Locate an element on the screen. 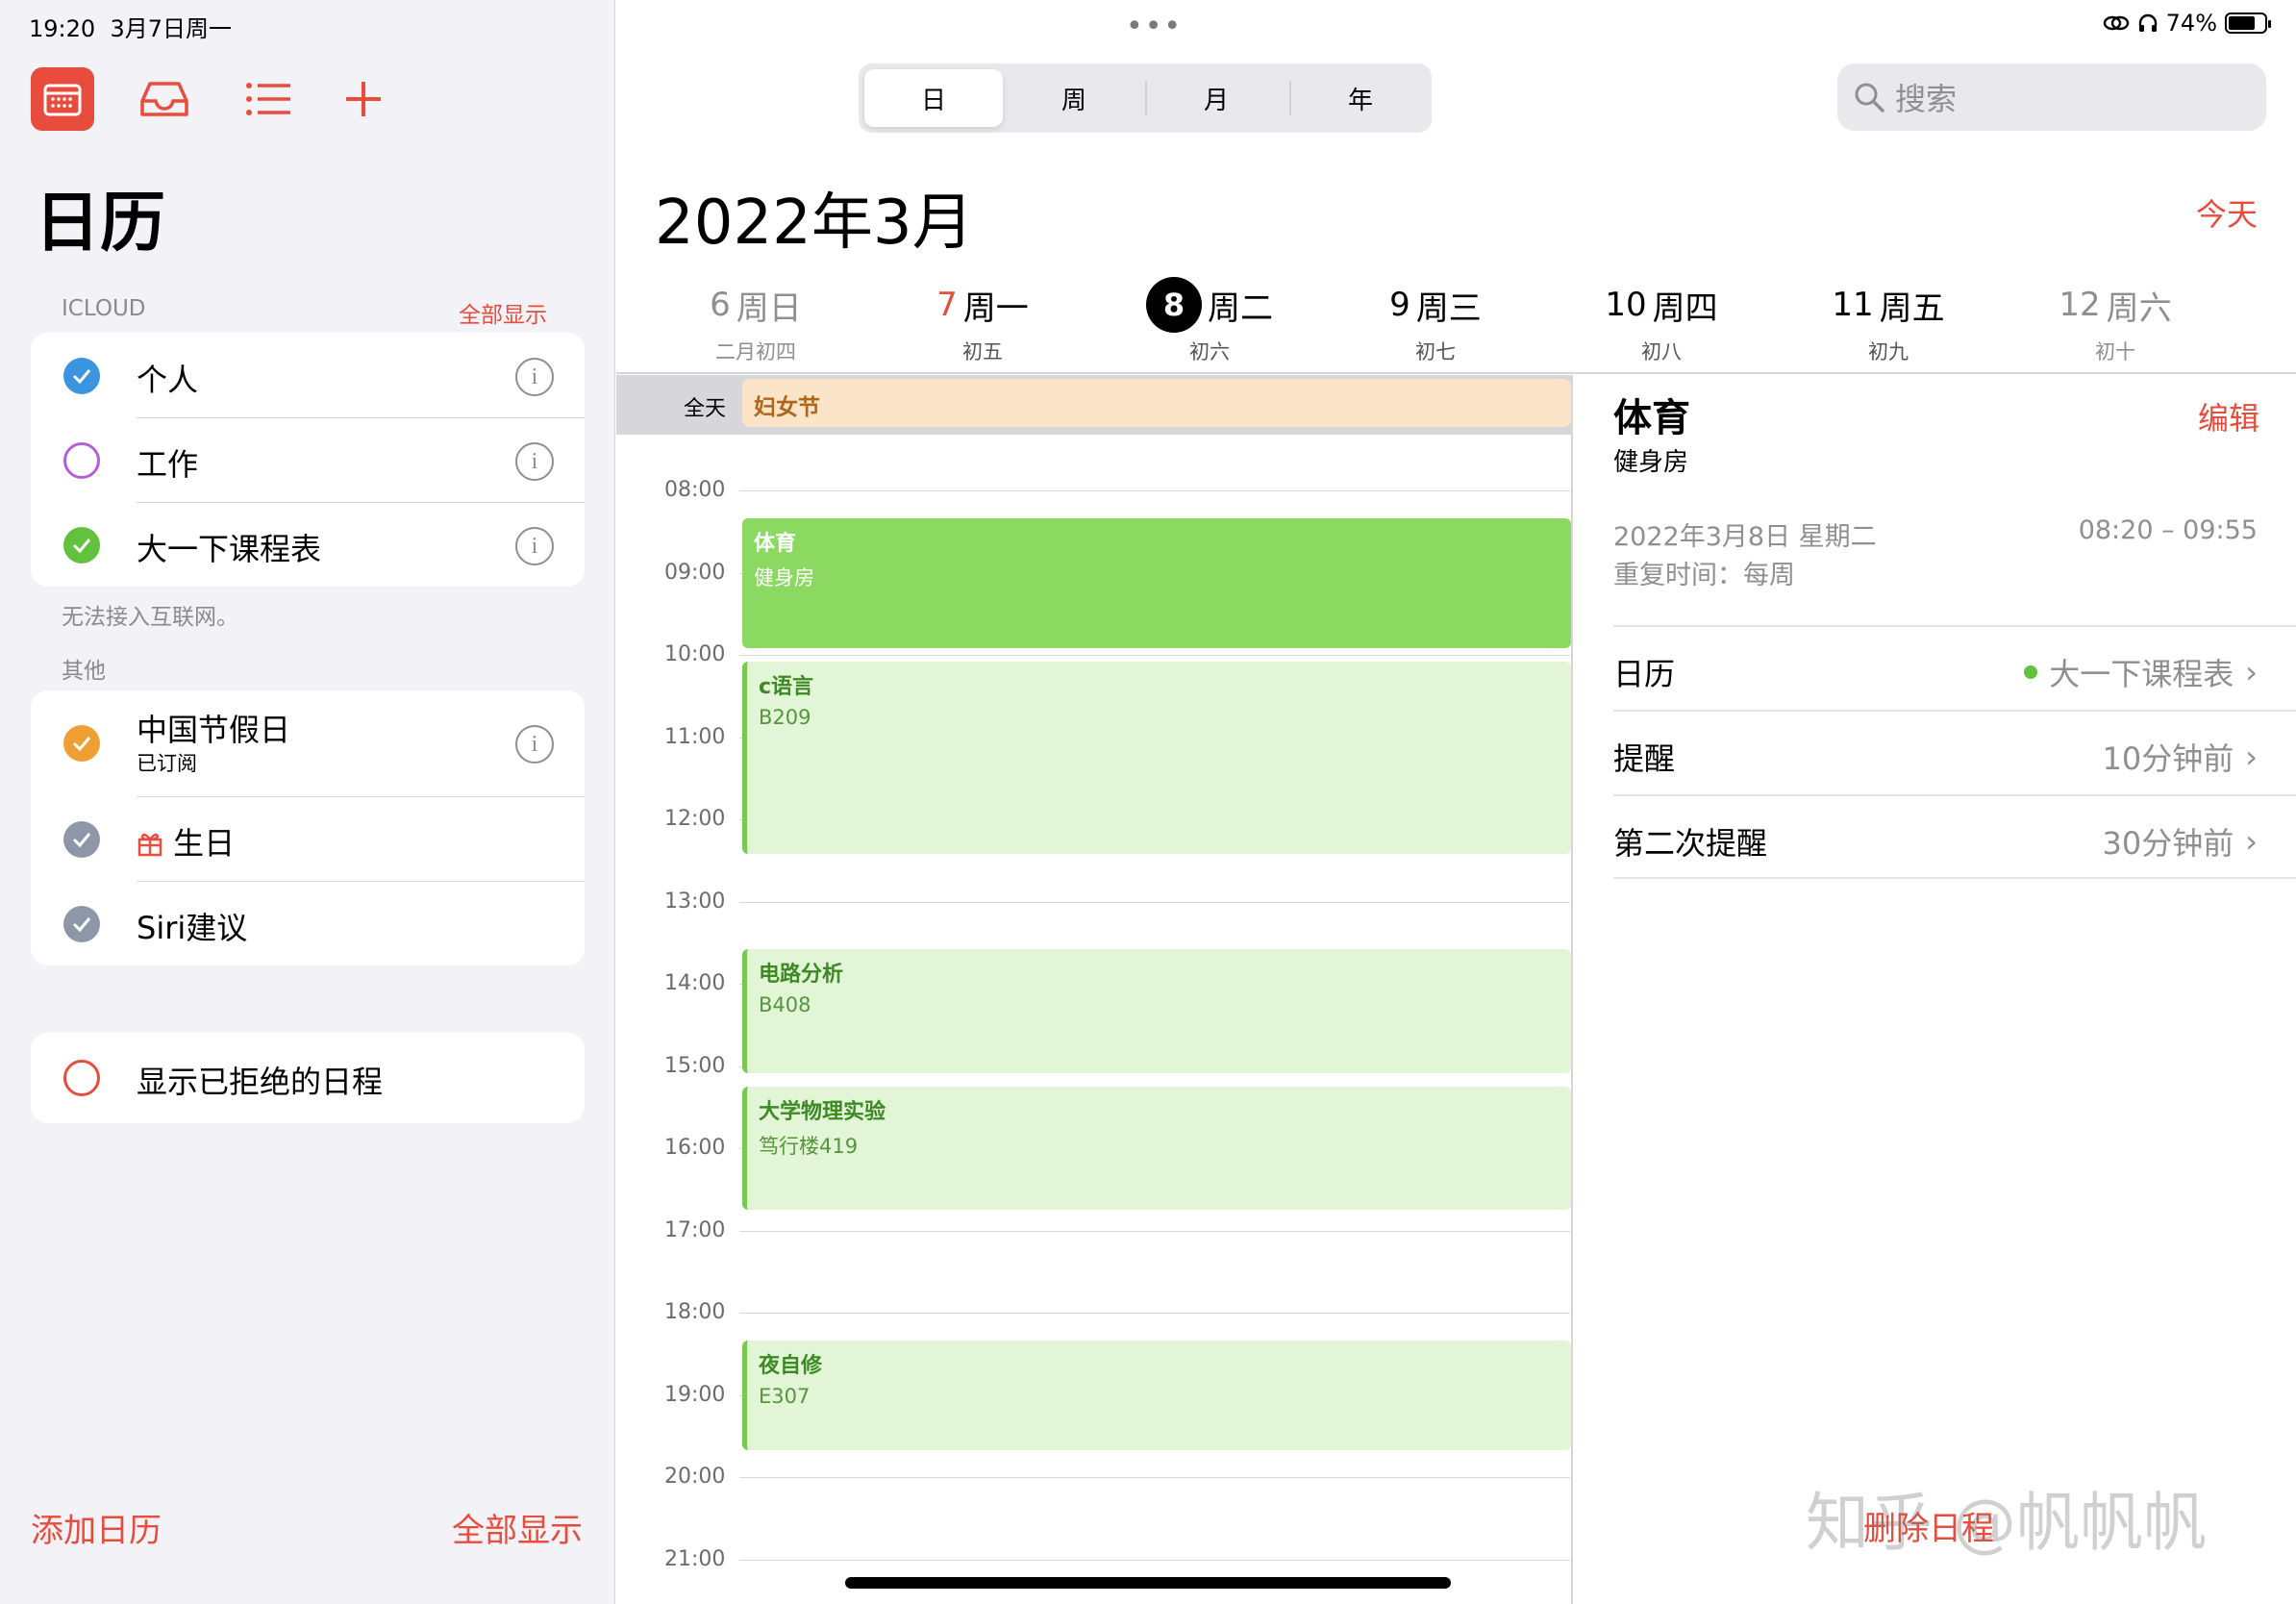 This screenshot has width=2296, height=1604. hour-label: 14:00 is located at coordinates (695, 983).